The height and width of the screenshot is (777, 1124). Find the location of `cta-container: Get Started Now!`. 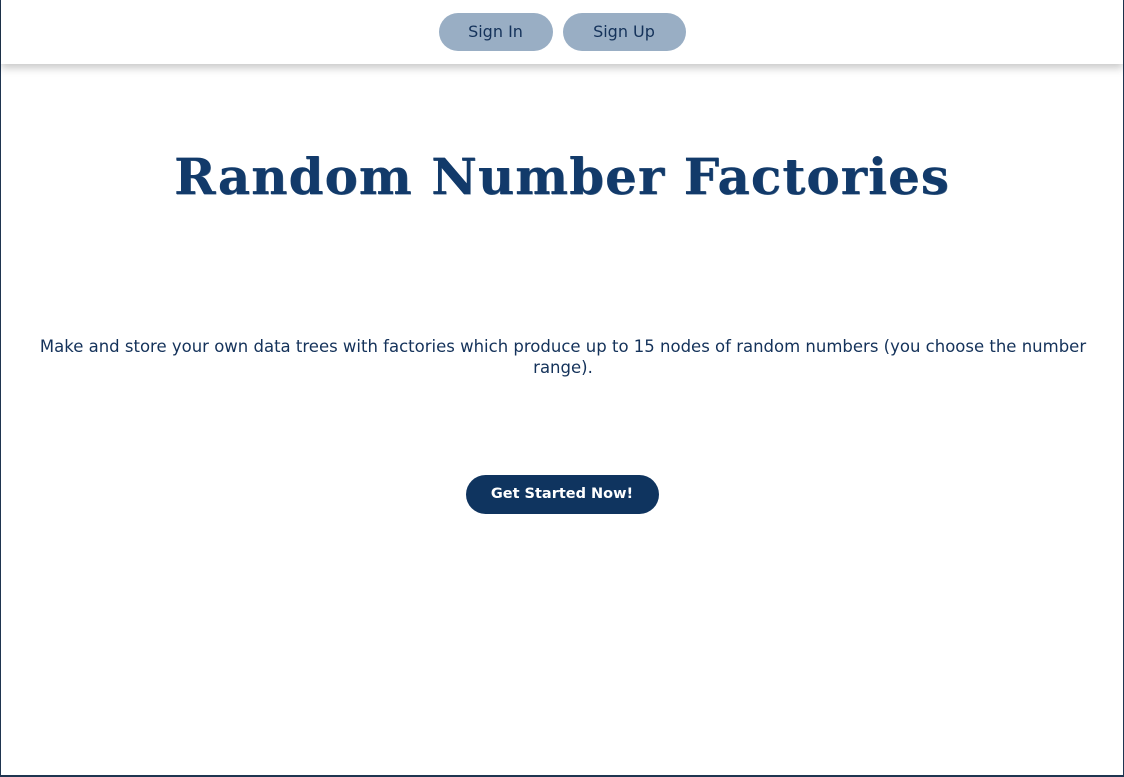

cta-container: Get Started Now! is located at coordinates (562, 494).